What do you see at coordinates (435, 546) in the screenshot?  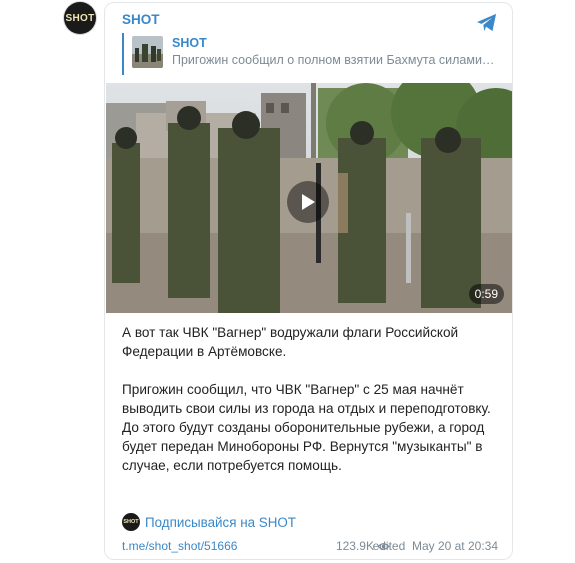 I see `edited-timestamp: edited May 20 at 20:34` at bounding box center [435, 546].